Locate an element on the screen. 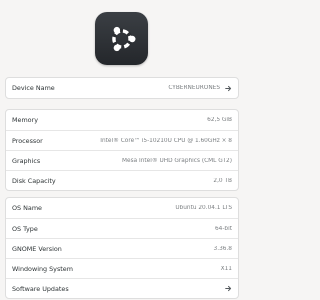  memory-value: 62,5 GiB is located at coordinates (219, 120).